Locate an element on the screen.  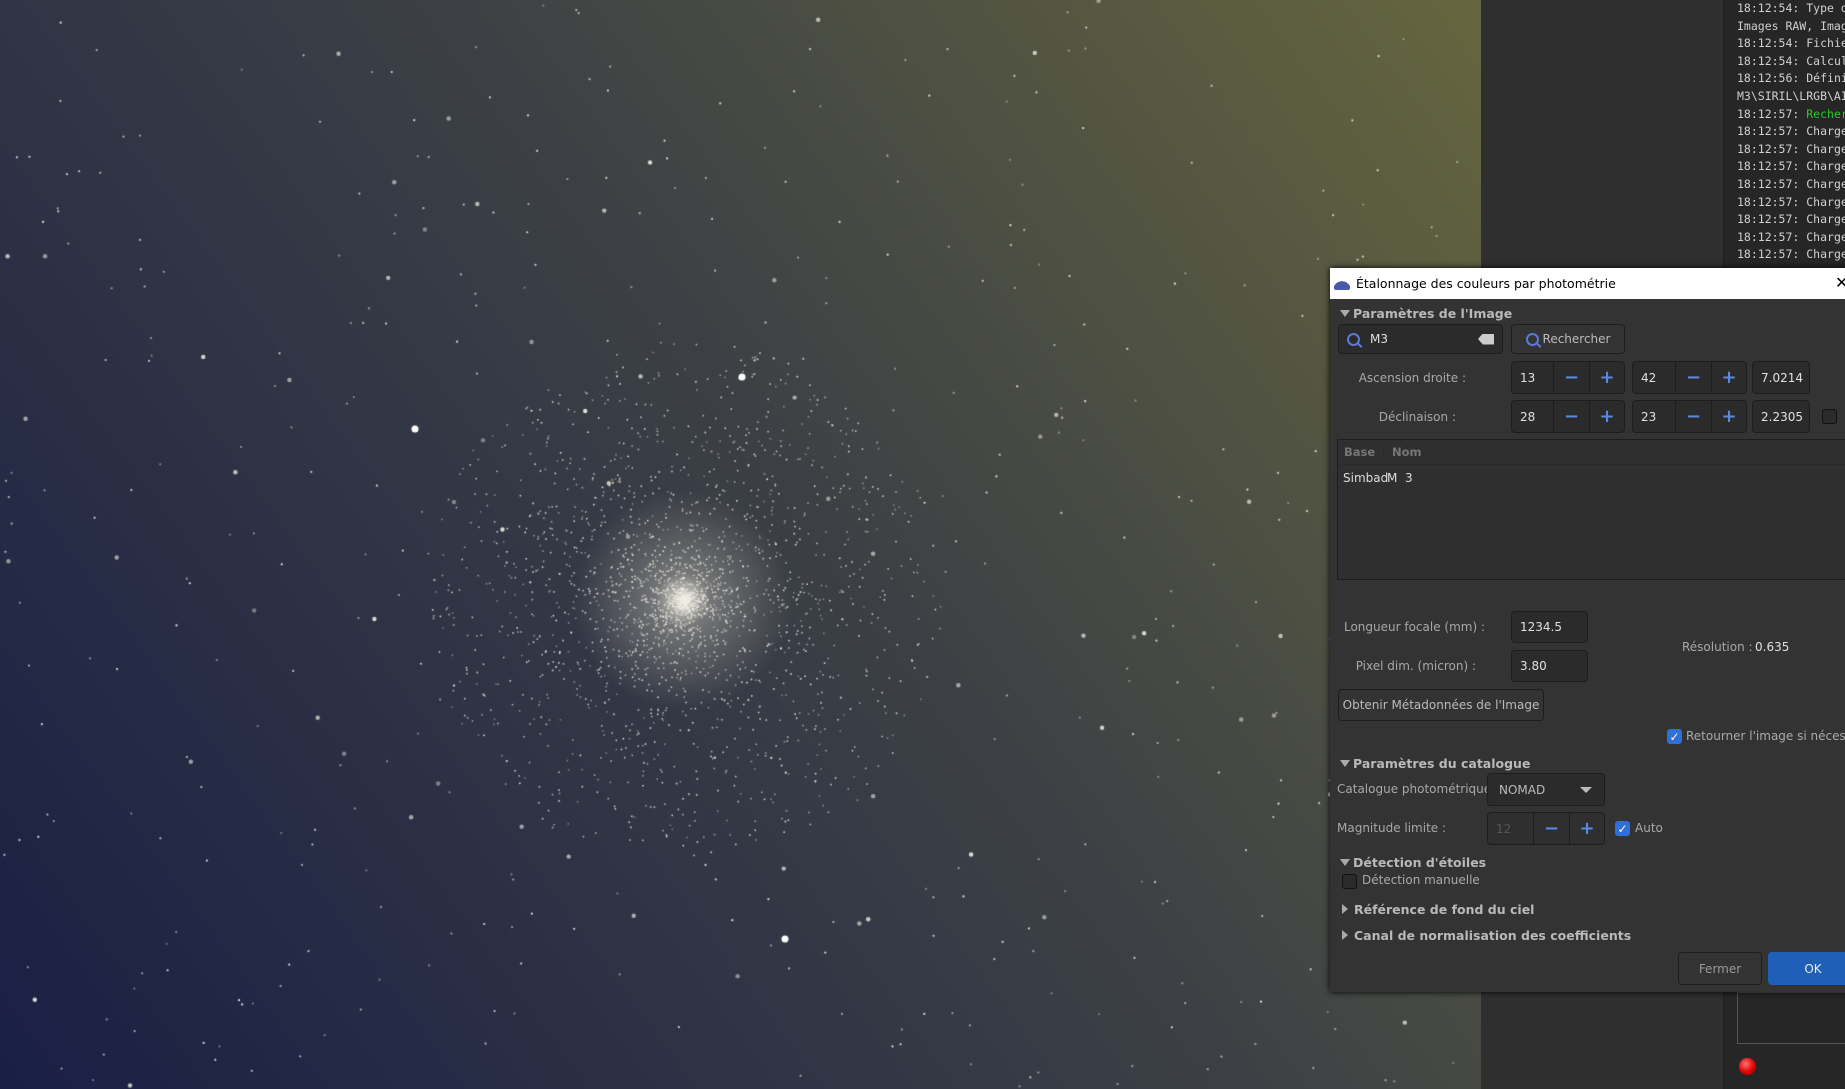
log-text: Type d is located at coordinates (1825, 8).